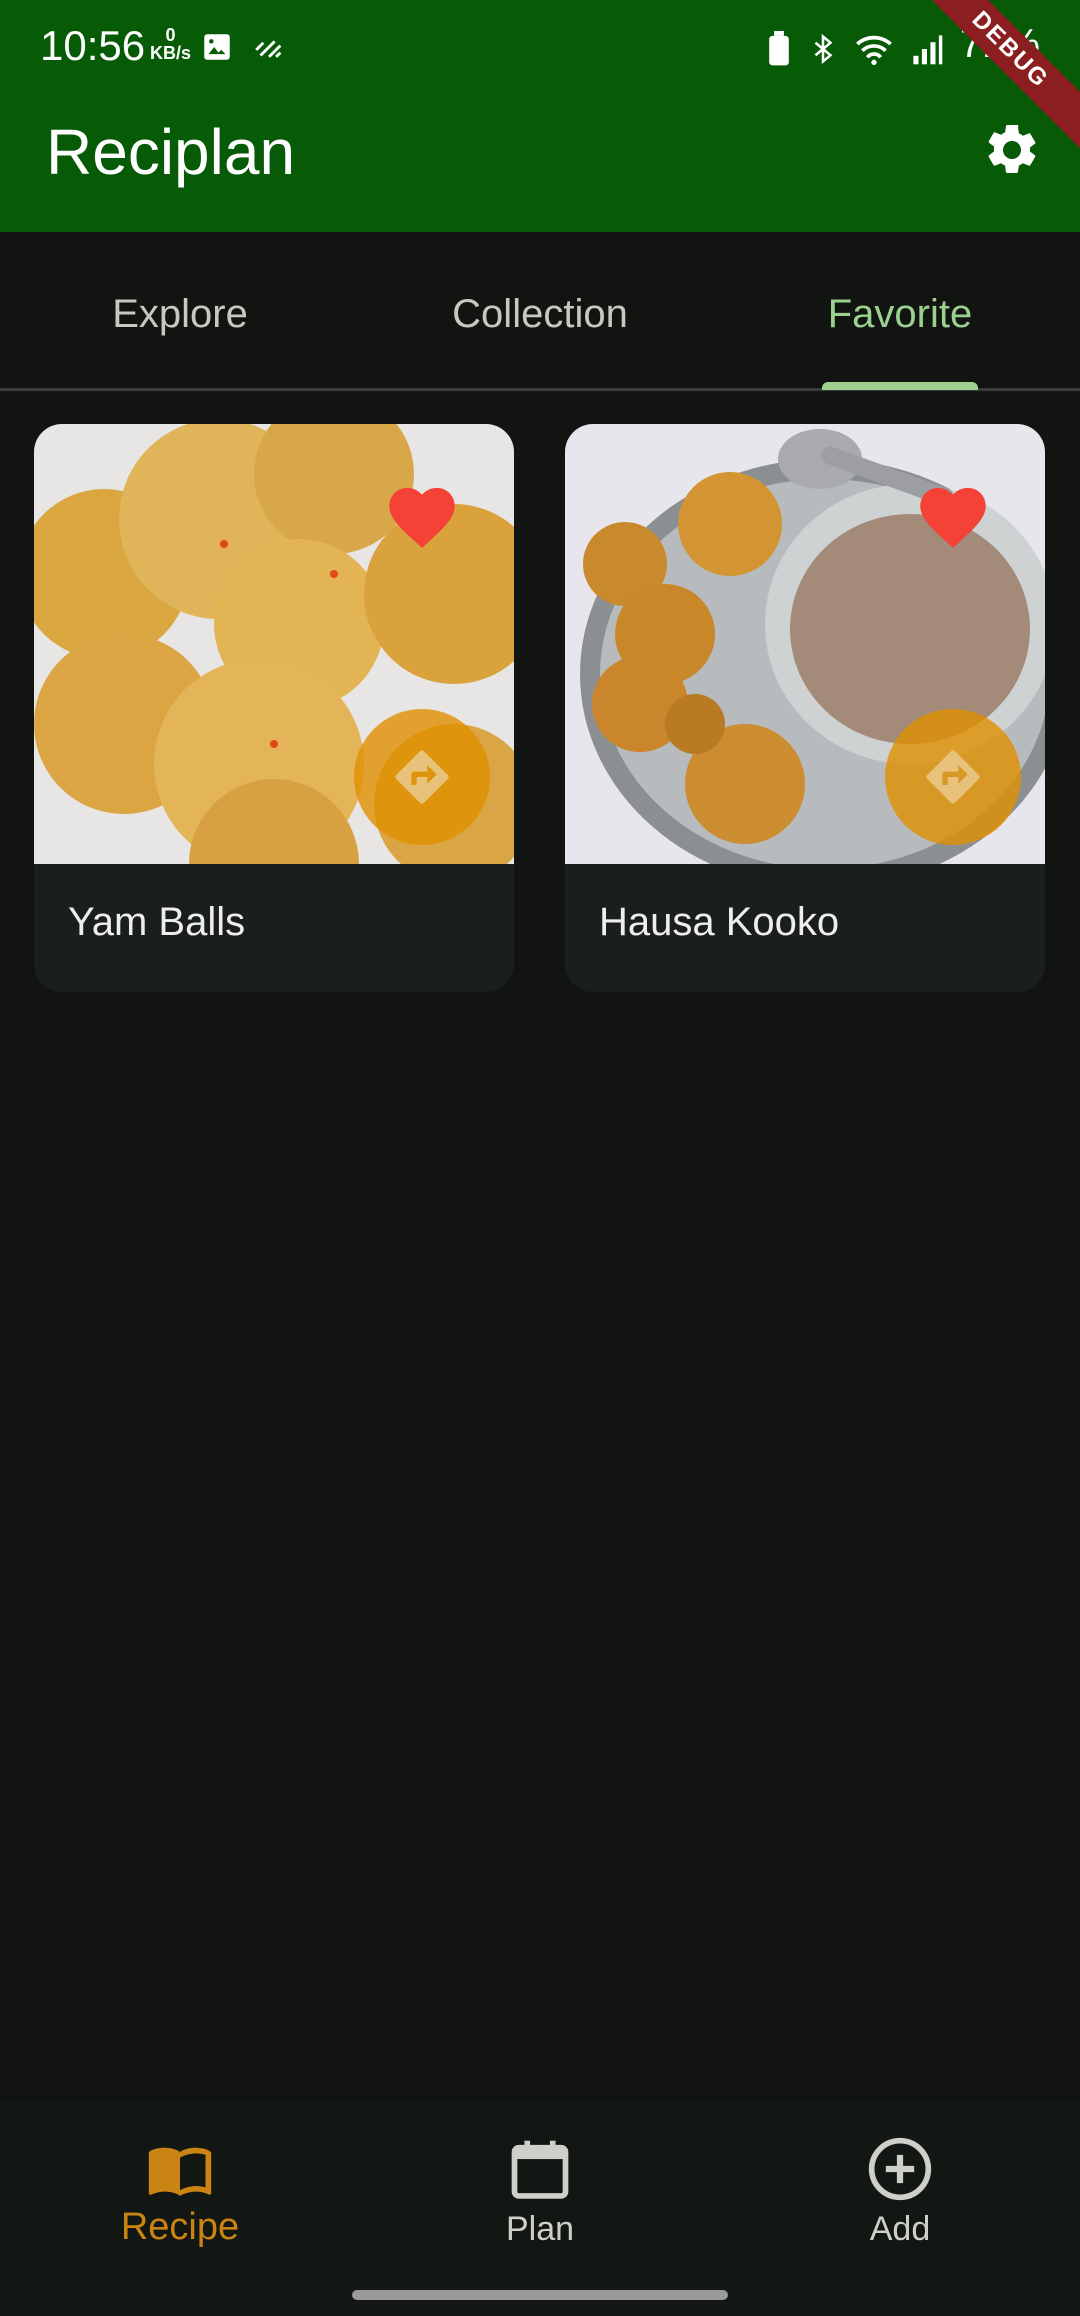 The image size is (1080, 2316). I want to click on nav-recipe: Recipe, so click(180, 2190).